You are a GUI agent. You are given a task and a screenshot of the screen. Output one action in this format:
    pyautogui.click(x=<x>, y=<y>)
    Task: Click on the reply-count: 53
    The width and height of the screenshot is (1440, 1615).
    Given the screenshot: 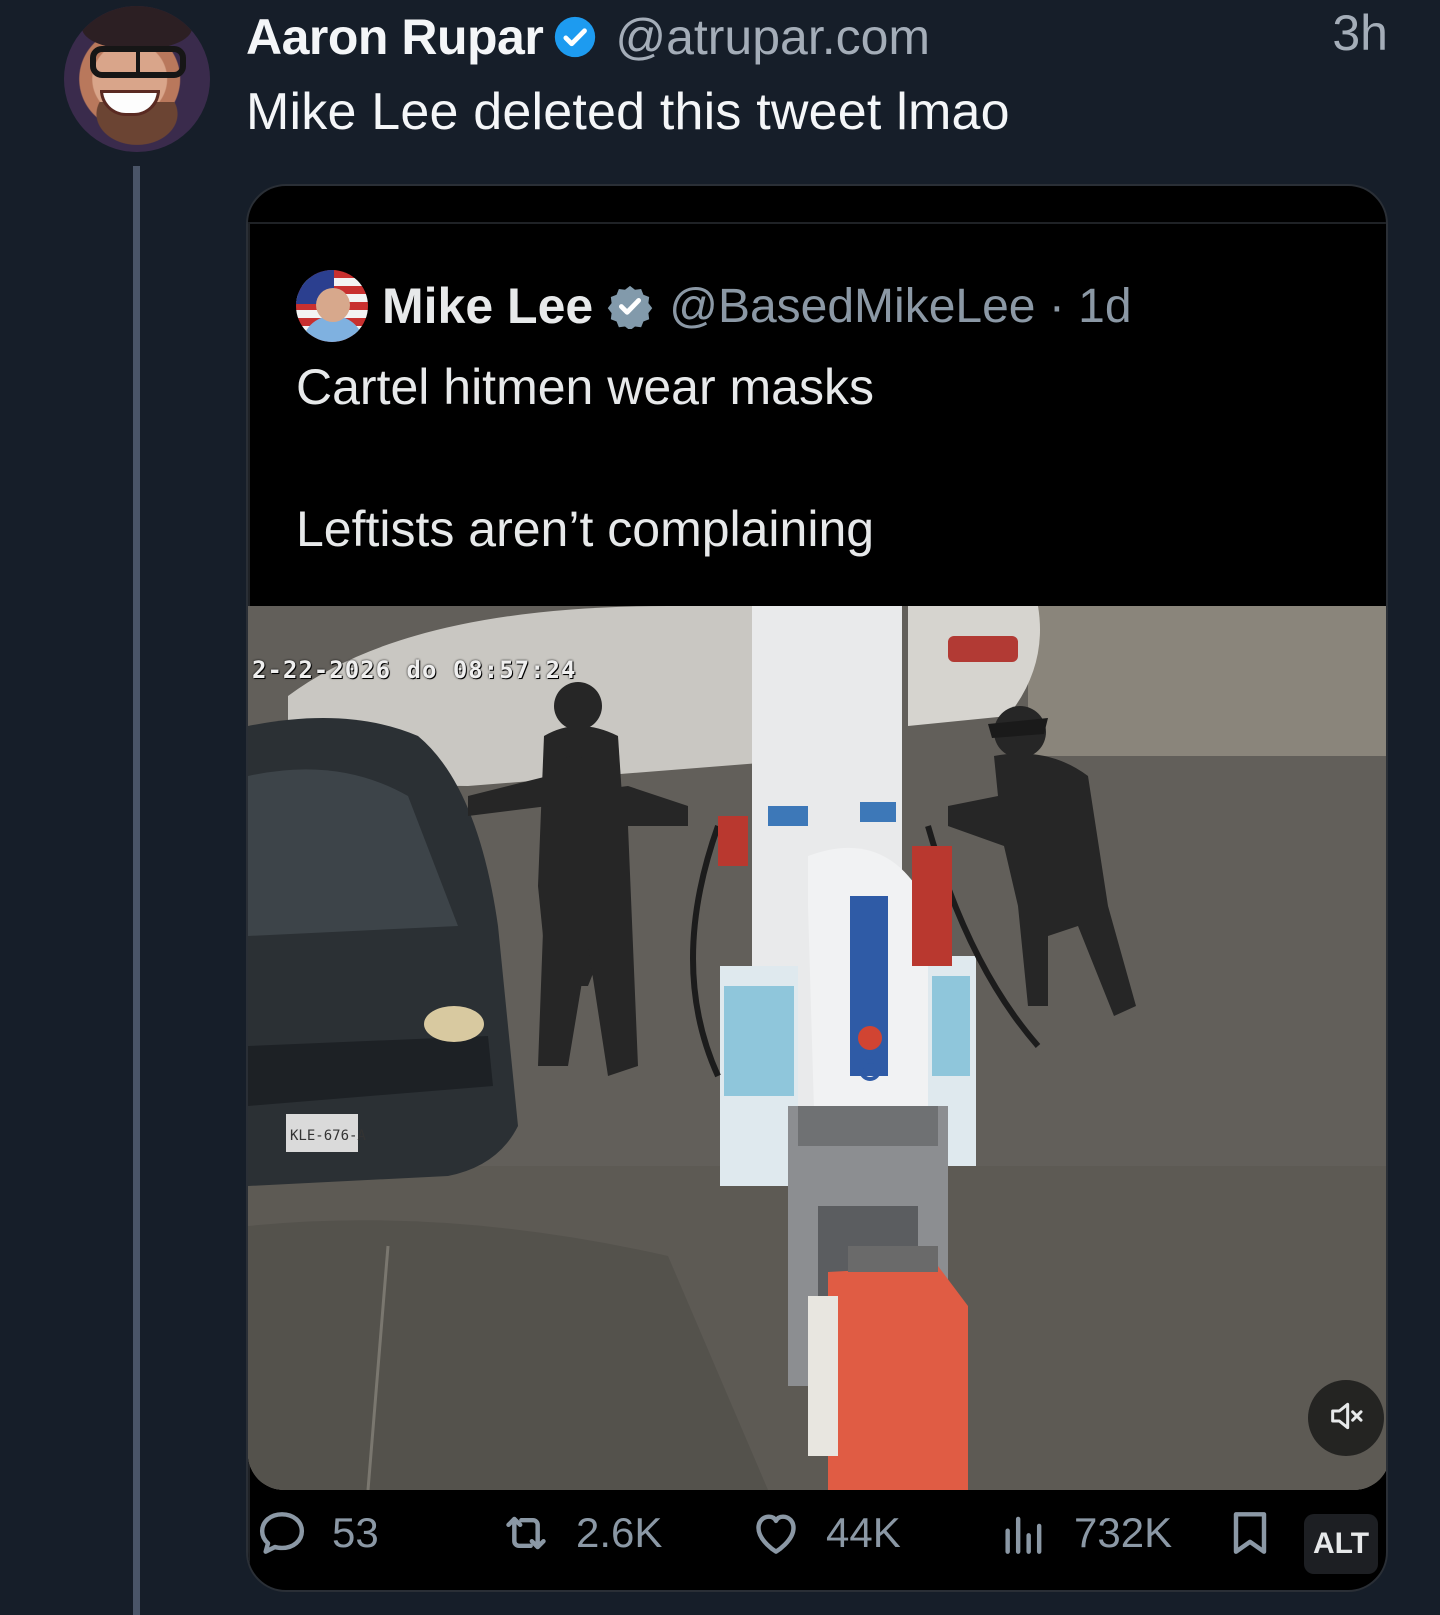 What is the action you would take?
    pyautogui.click(x=355, y=1532)
    